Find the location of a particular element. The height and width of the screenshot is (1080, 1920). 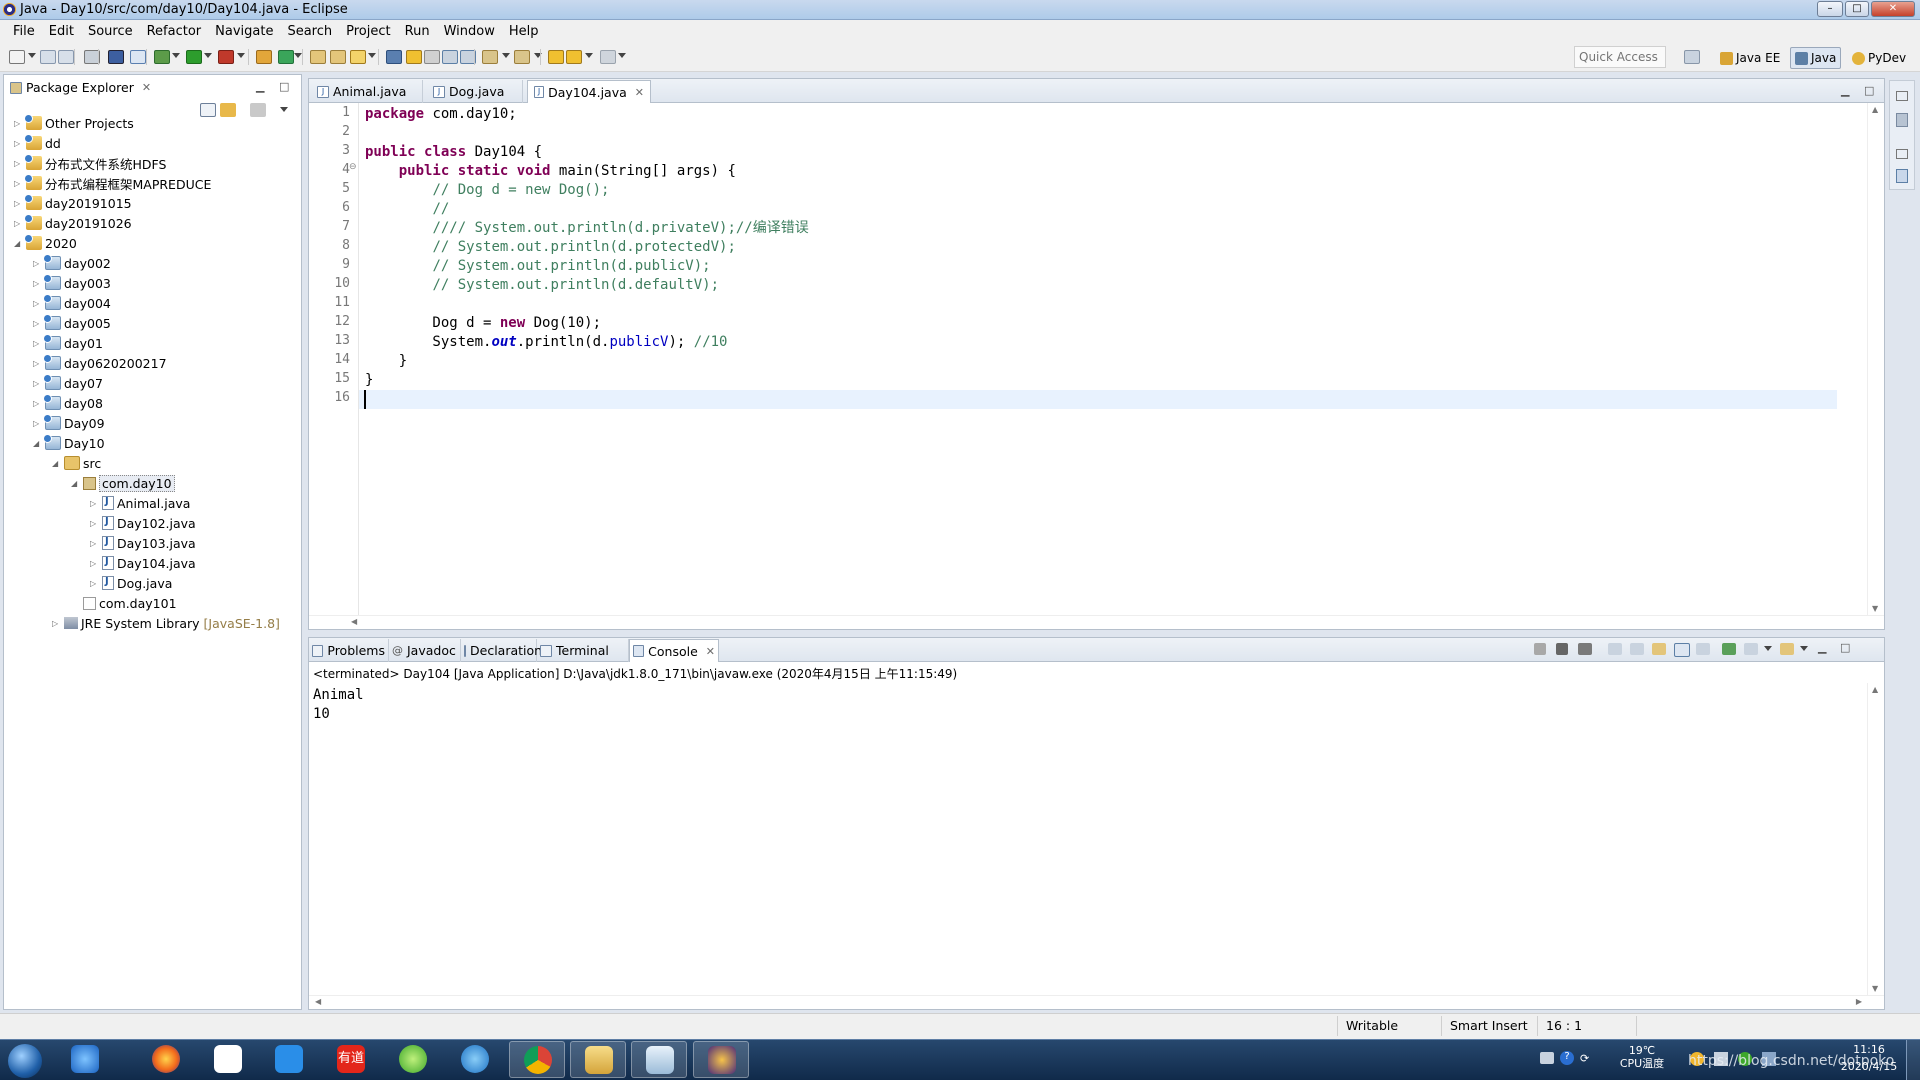

run-dropdown is located at coordinates (208, 55).